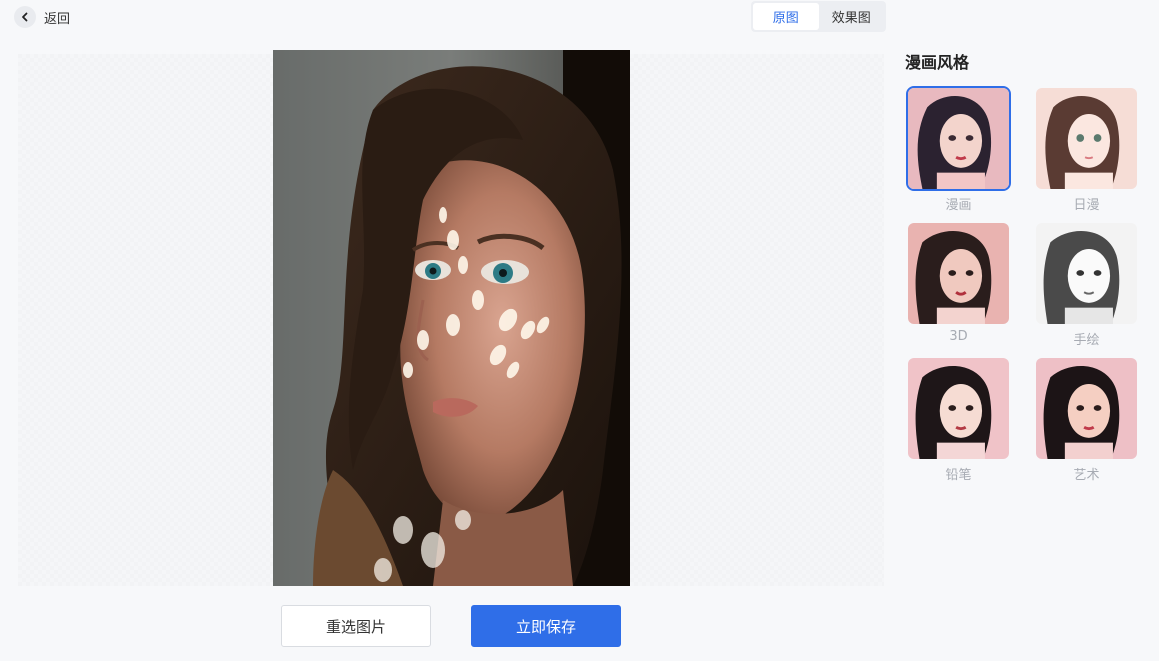  What do you see at coordinates (25, 17) in the screenshot?
I see `chevron-left-icon` at bounding box center [25, 17].